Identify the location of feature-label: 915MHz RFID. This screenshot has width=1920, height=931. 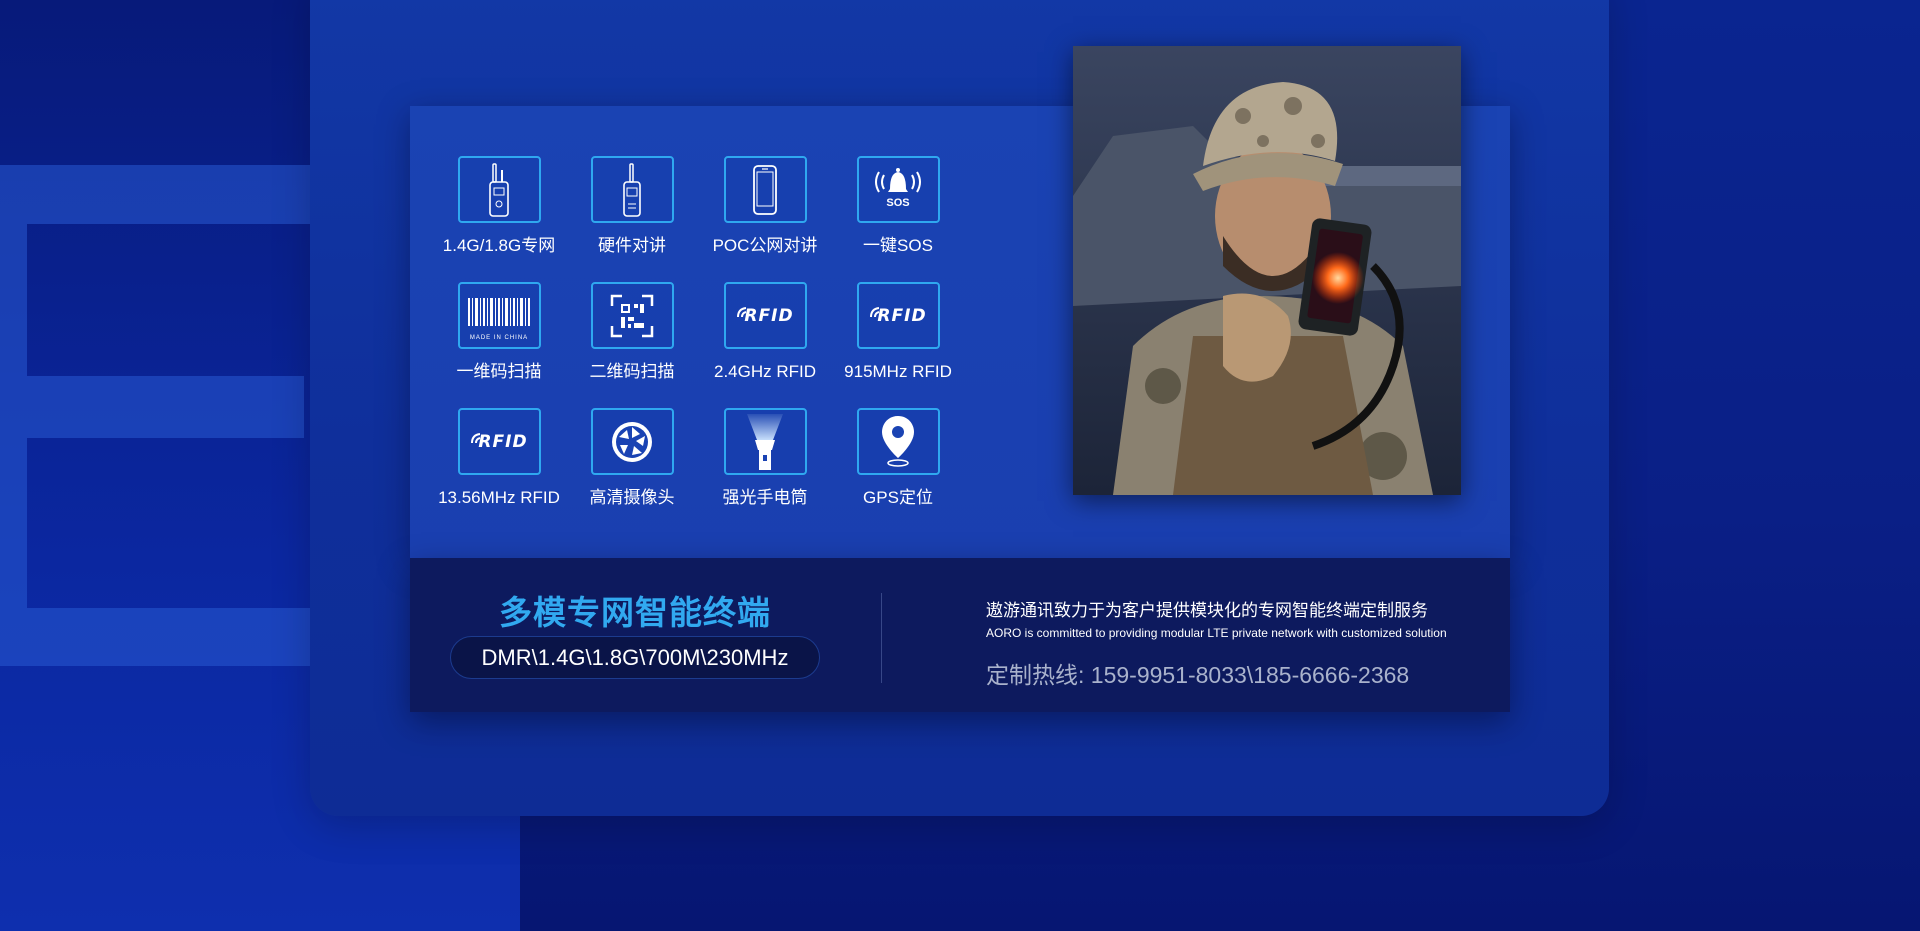
(898, 371).